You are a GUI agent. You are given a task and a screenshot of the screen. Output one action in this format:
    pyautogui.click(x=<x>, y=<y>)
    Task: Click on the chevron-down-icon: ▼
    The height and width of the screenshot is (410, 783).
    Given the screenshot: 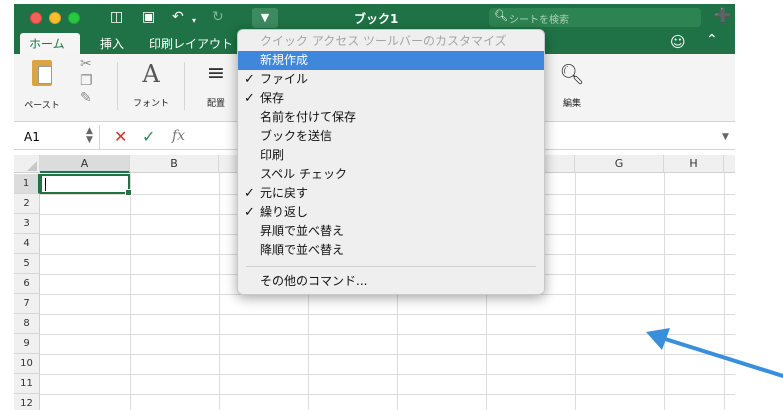 What is the action you would take?
    pyautogui.click(x=265, y=17)
    